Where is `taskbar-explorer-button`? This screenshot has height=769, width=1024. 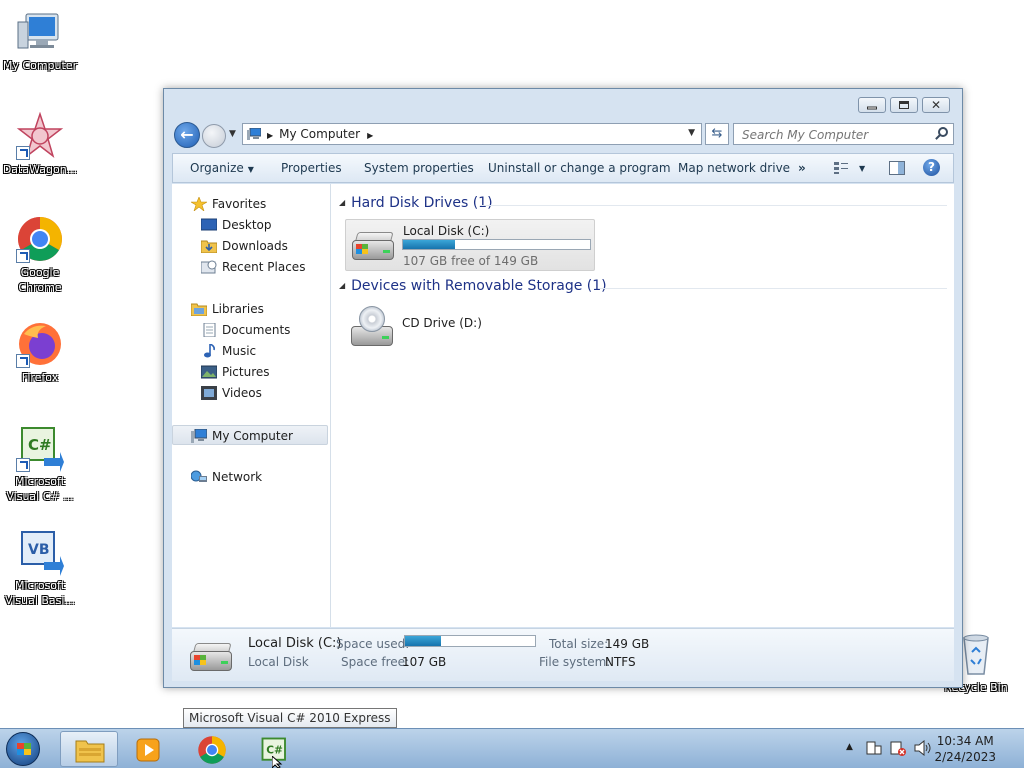
taskbar-explorer-button is located at coordinates (89, 749).